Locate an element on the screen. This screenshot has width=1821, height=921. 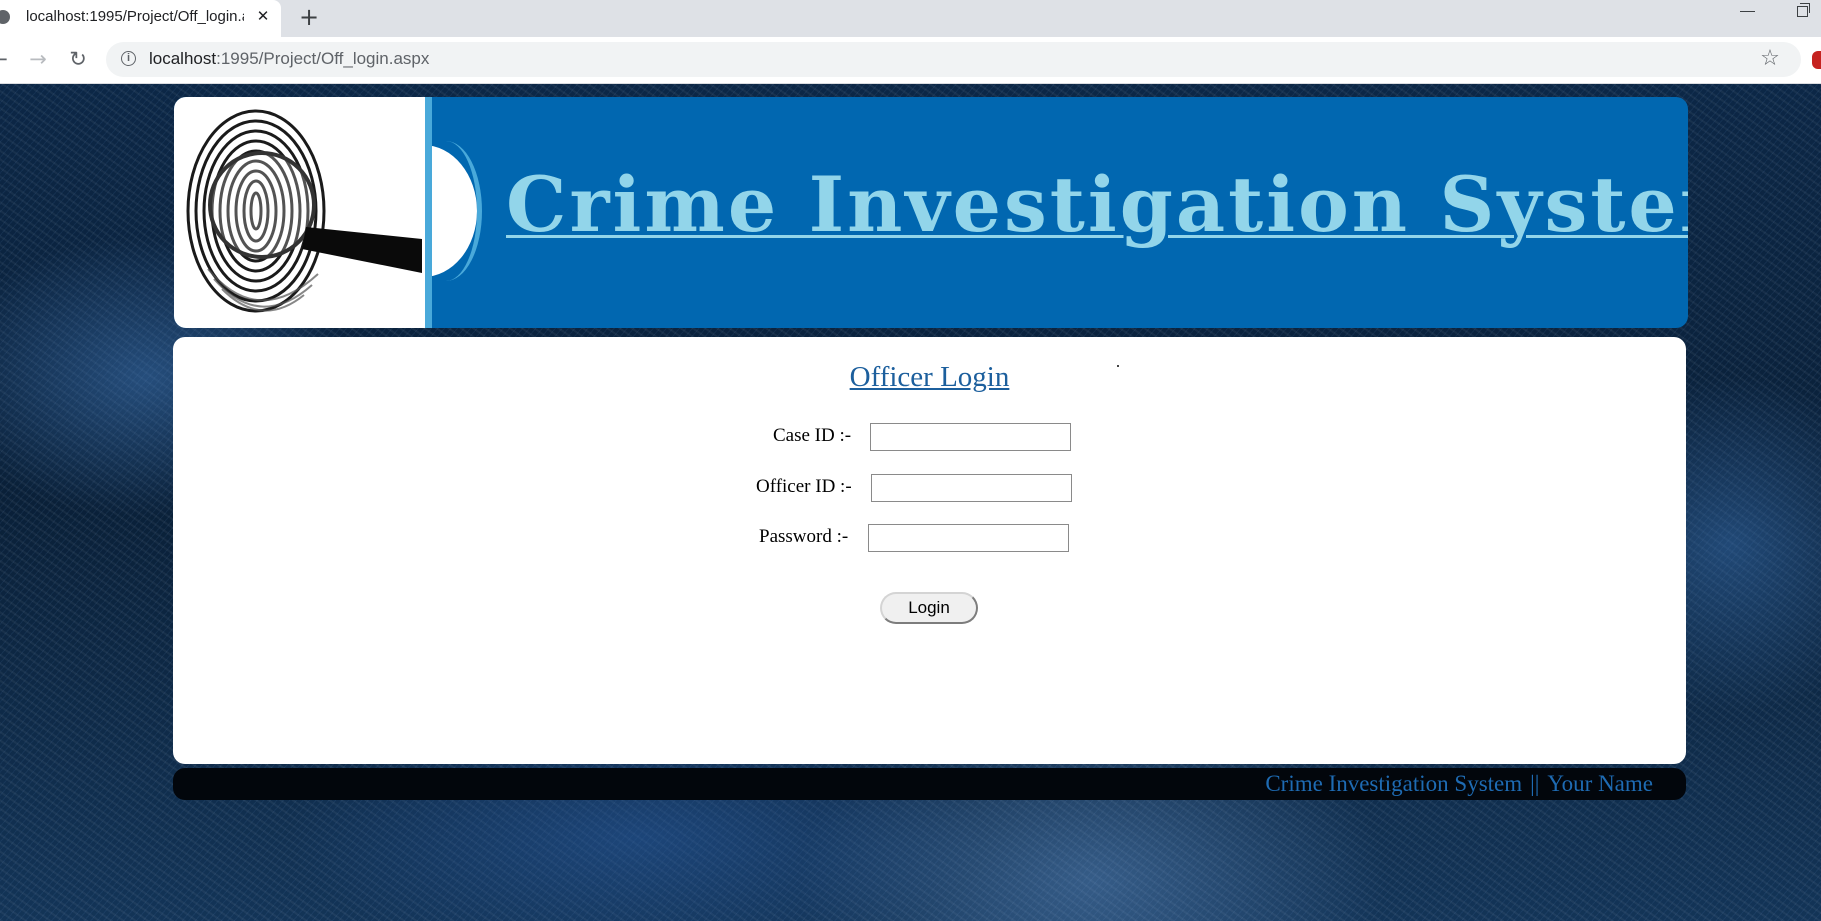
officer-id-label: Officer ID :- is located at coordinates (804, 486).